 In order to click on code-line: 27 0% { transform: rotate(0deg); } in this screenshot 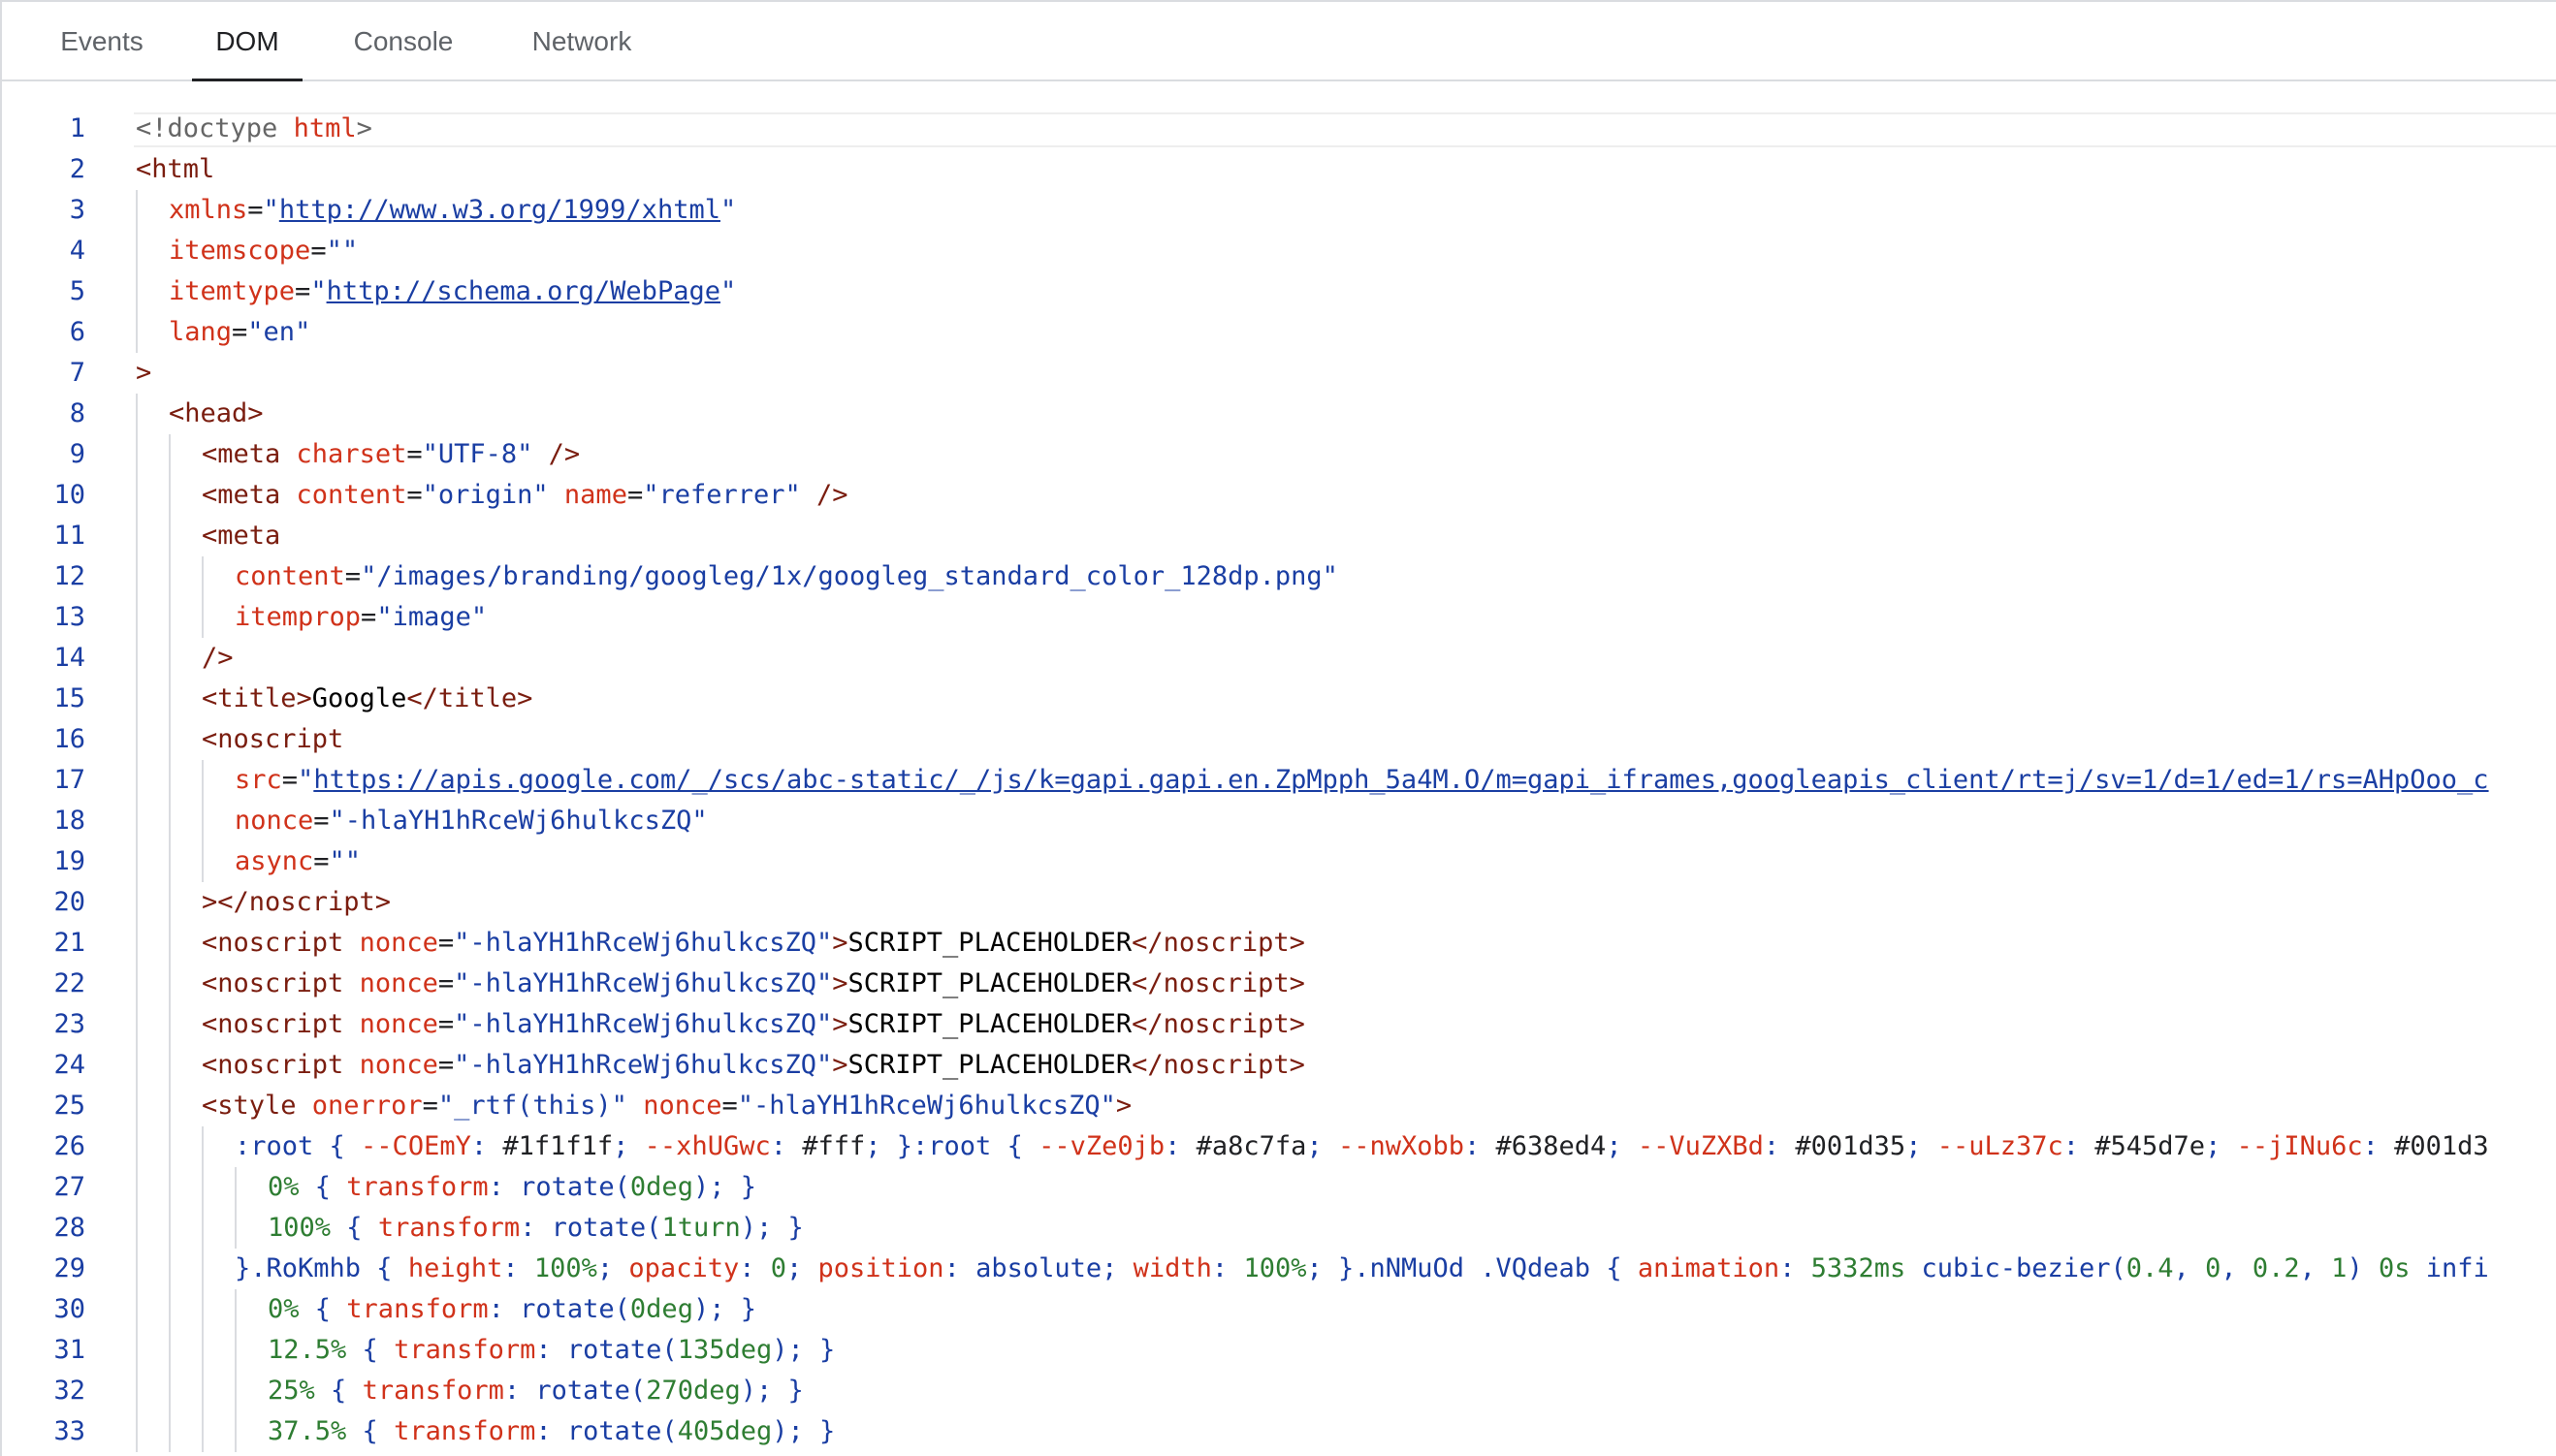, I will do `click(1279, 1188)`.